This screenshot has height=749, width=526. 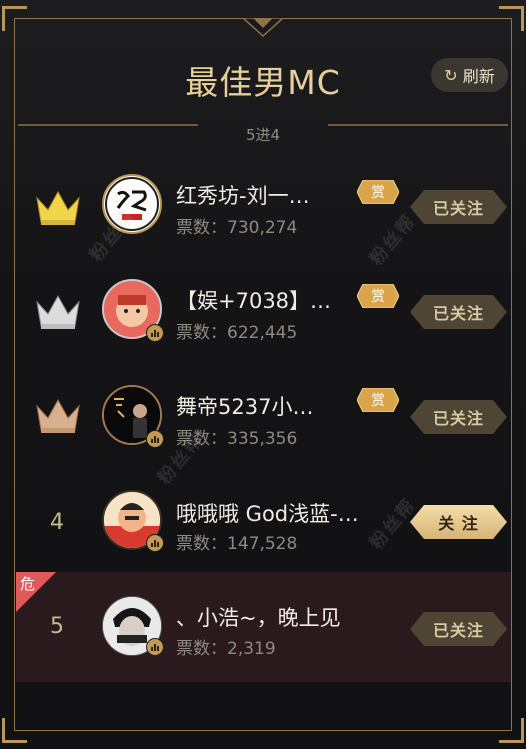 I want to click on ranking-row: 舞帝5237小… 票数：335,356 赏 已关注, so click(x=263, y=417).